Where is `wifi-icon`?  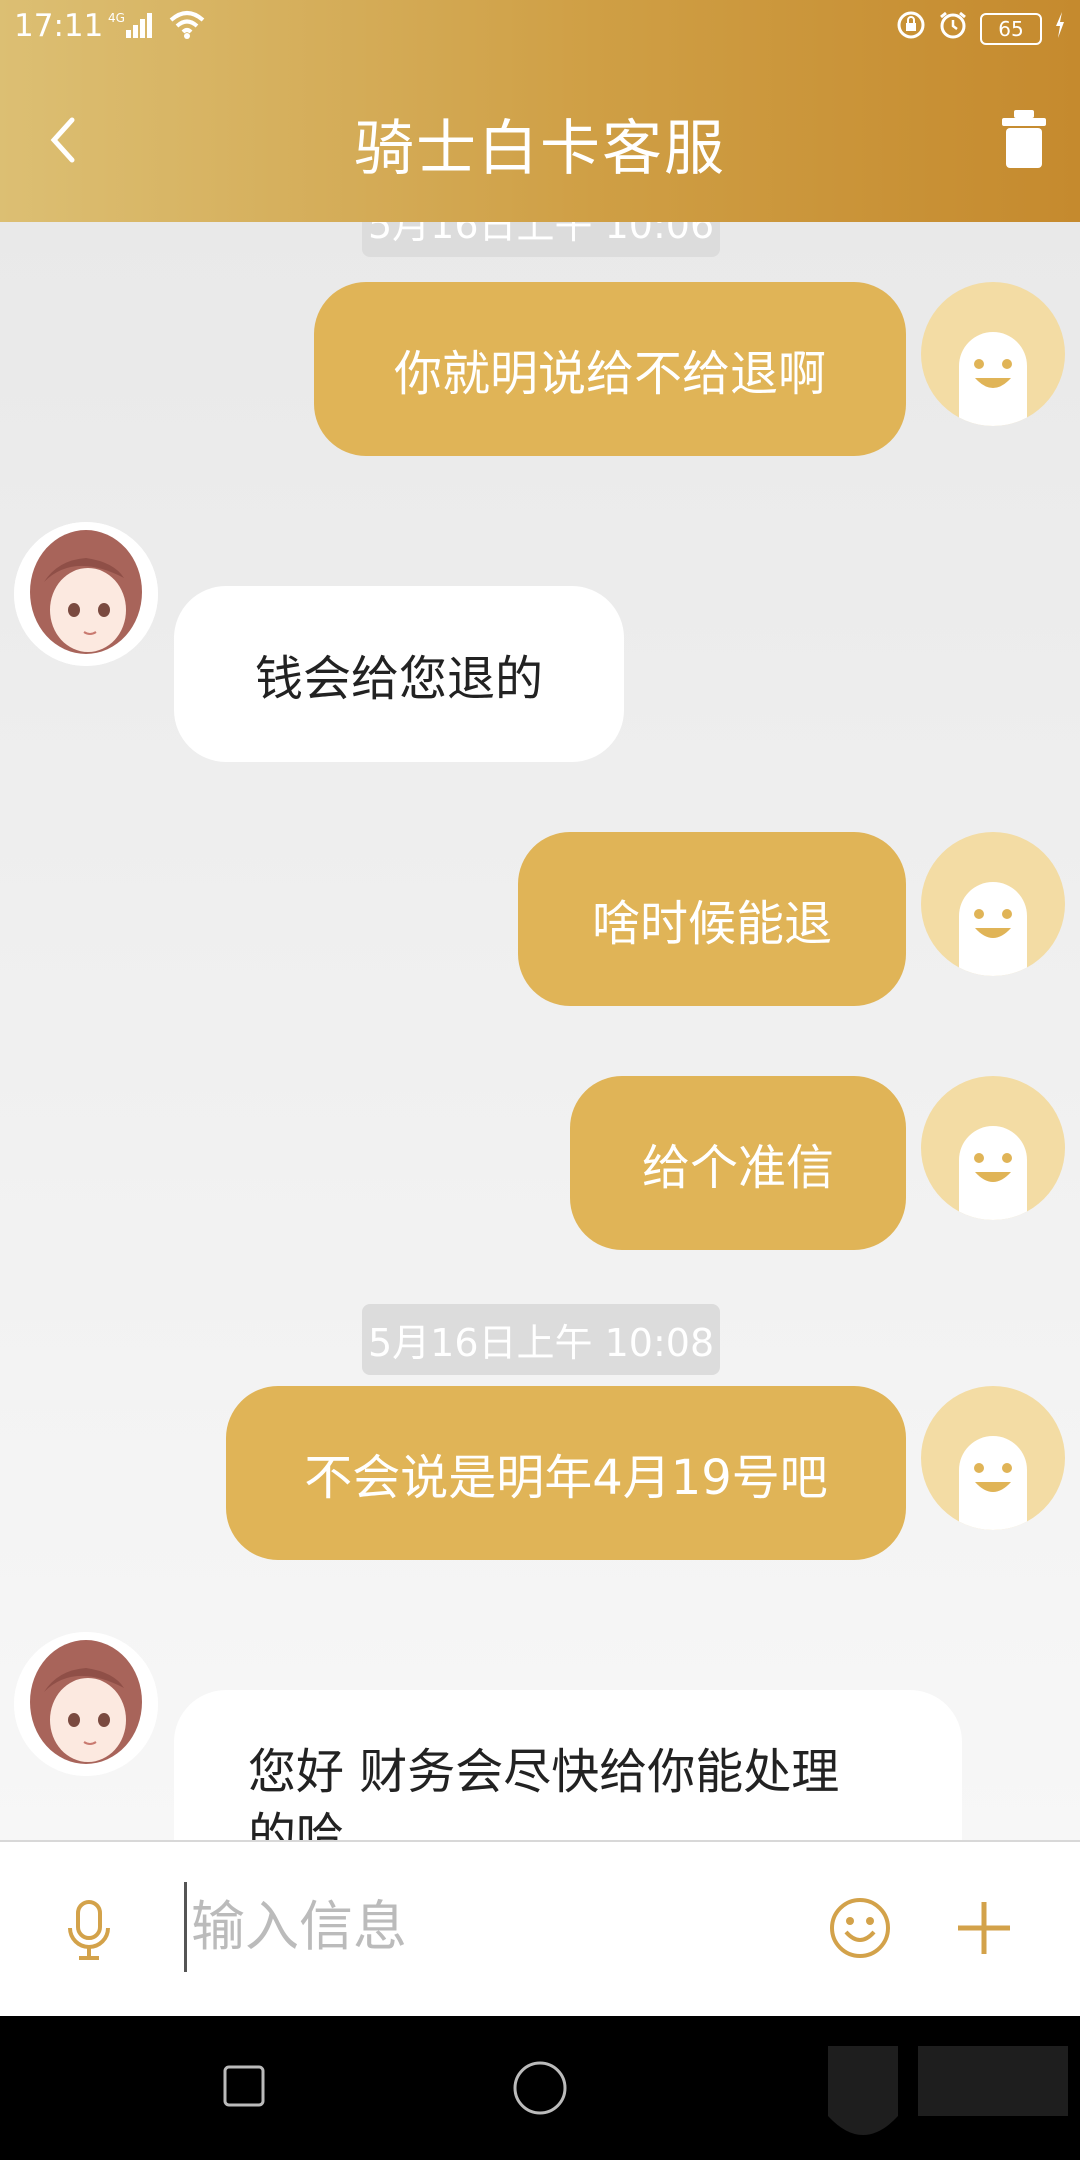
wifi-icon is located at coordinates (187, 29).